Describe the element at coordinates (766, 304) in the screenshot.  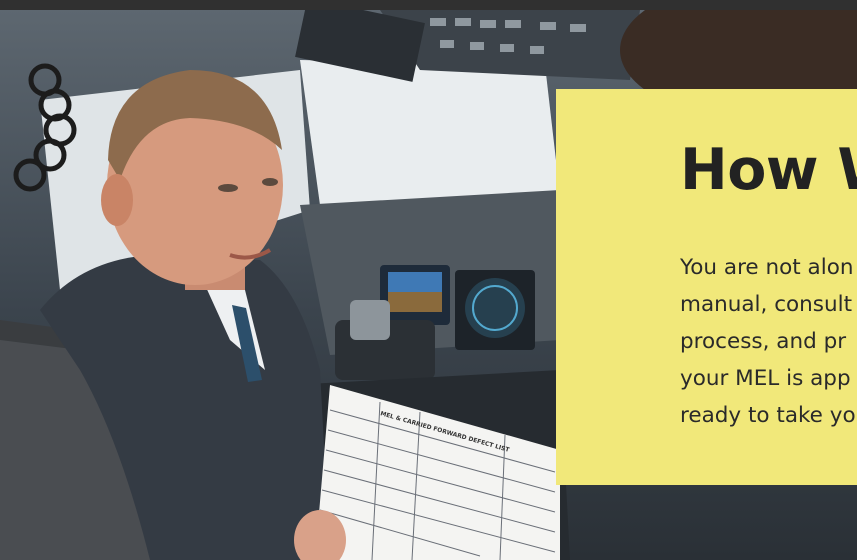
I see `card-body-line: manual, consult` at that location.